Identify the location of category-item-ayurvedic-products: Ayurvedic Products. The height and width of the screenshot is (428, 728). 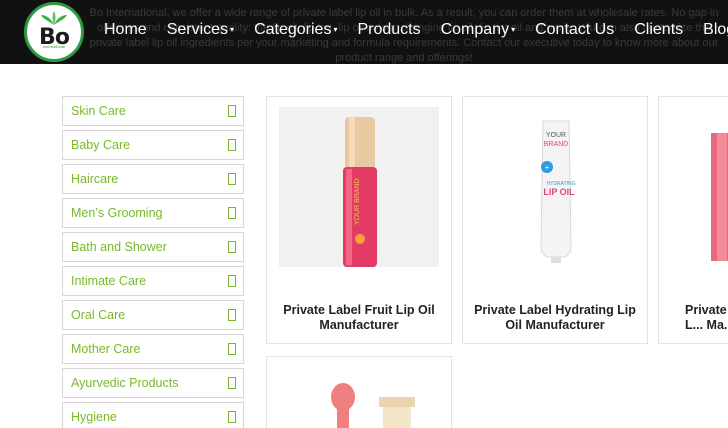
(153, 383).